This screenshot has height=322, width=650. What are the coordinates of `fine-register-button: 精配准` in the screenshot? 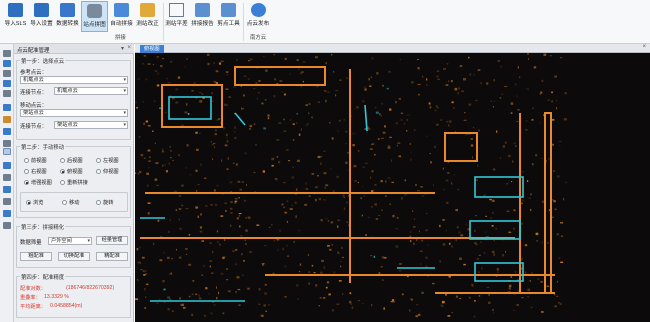 It's located at (112, 256).